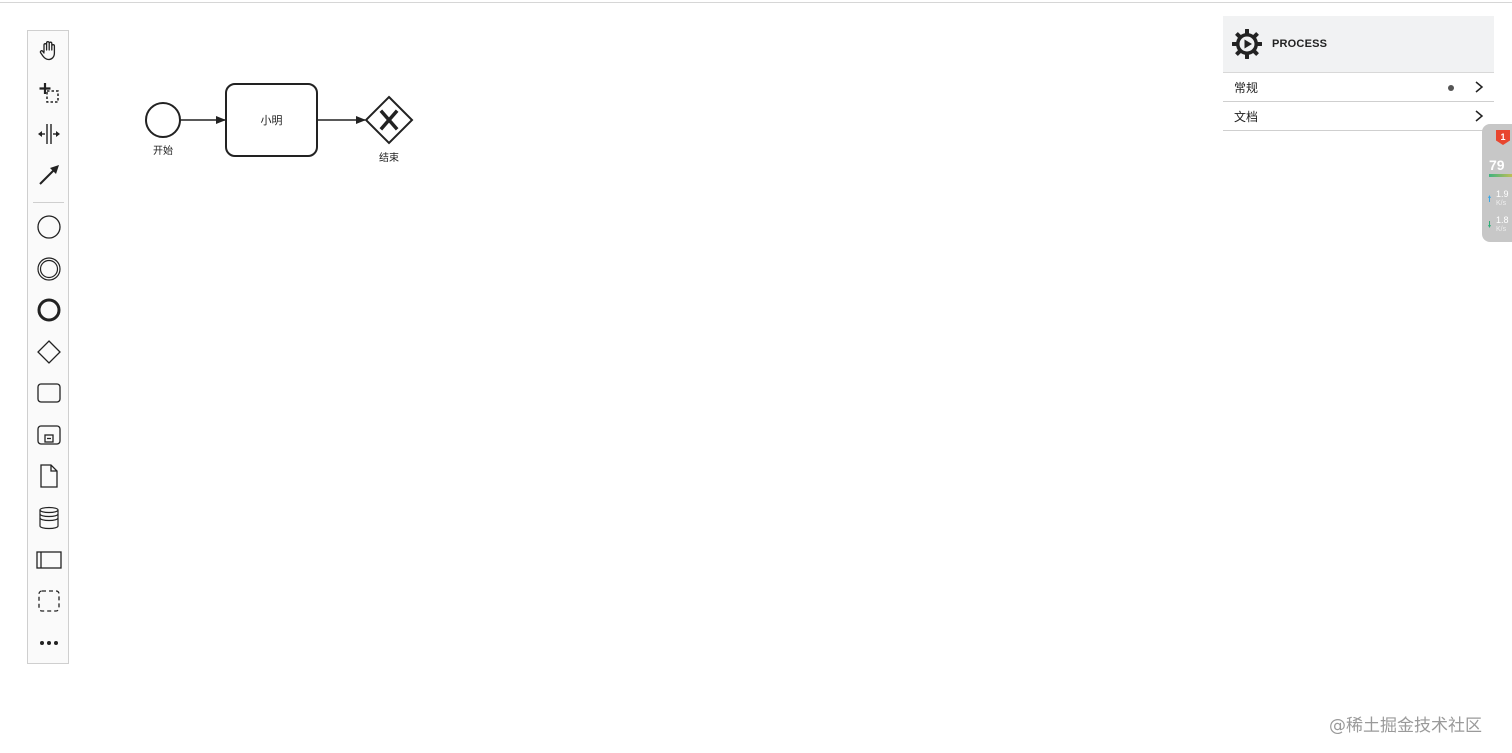  I want to click on start-event-label: 开始, so click(163, 151).